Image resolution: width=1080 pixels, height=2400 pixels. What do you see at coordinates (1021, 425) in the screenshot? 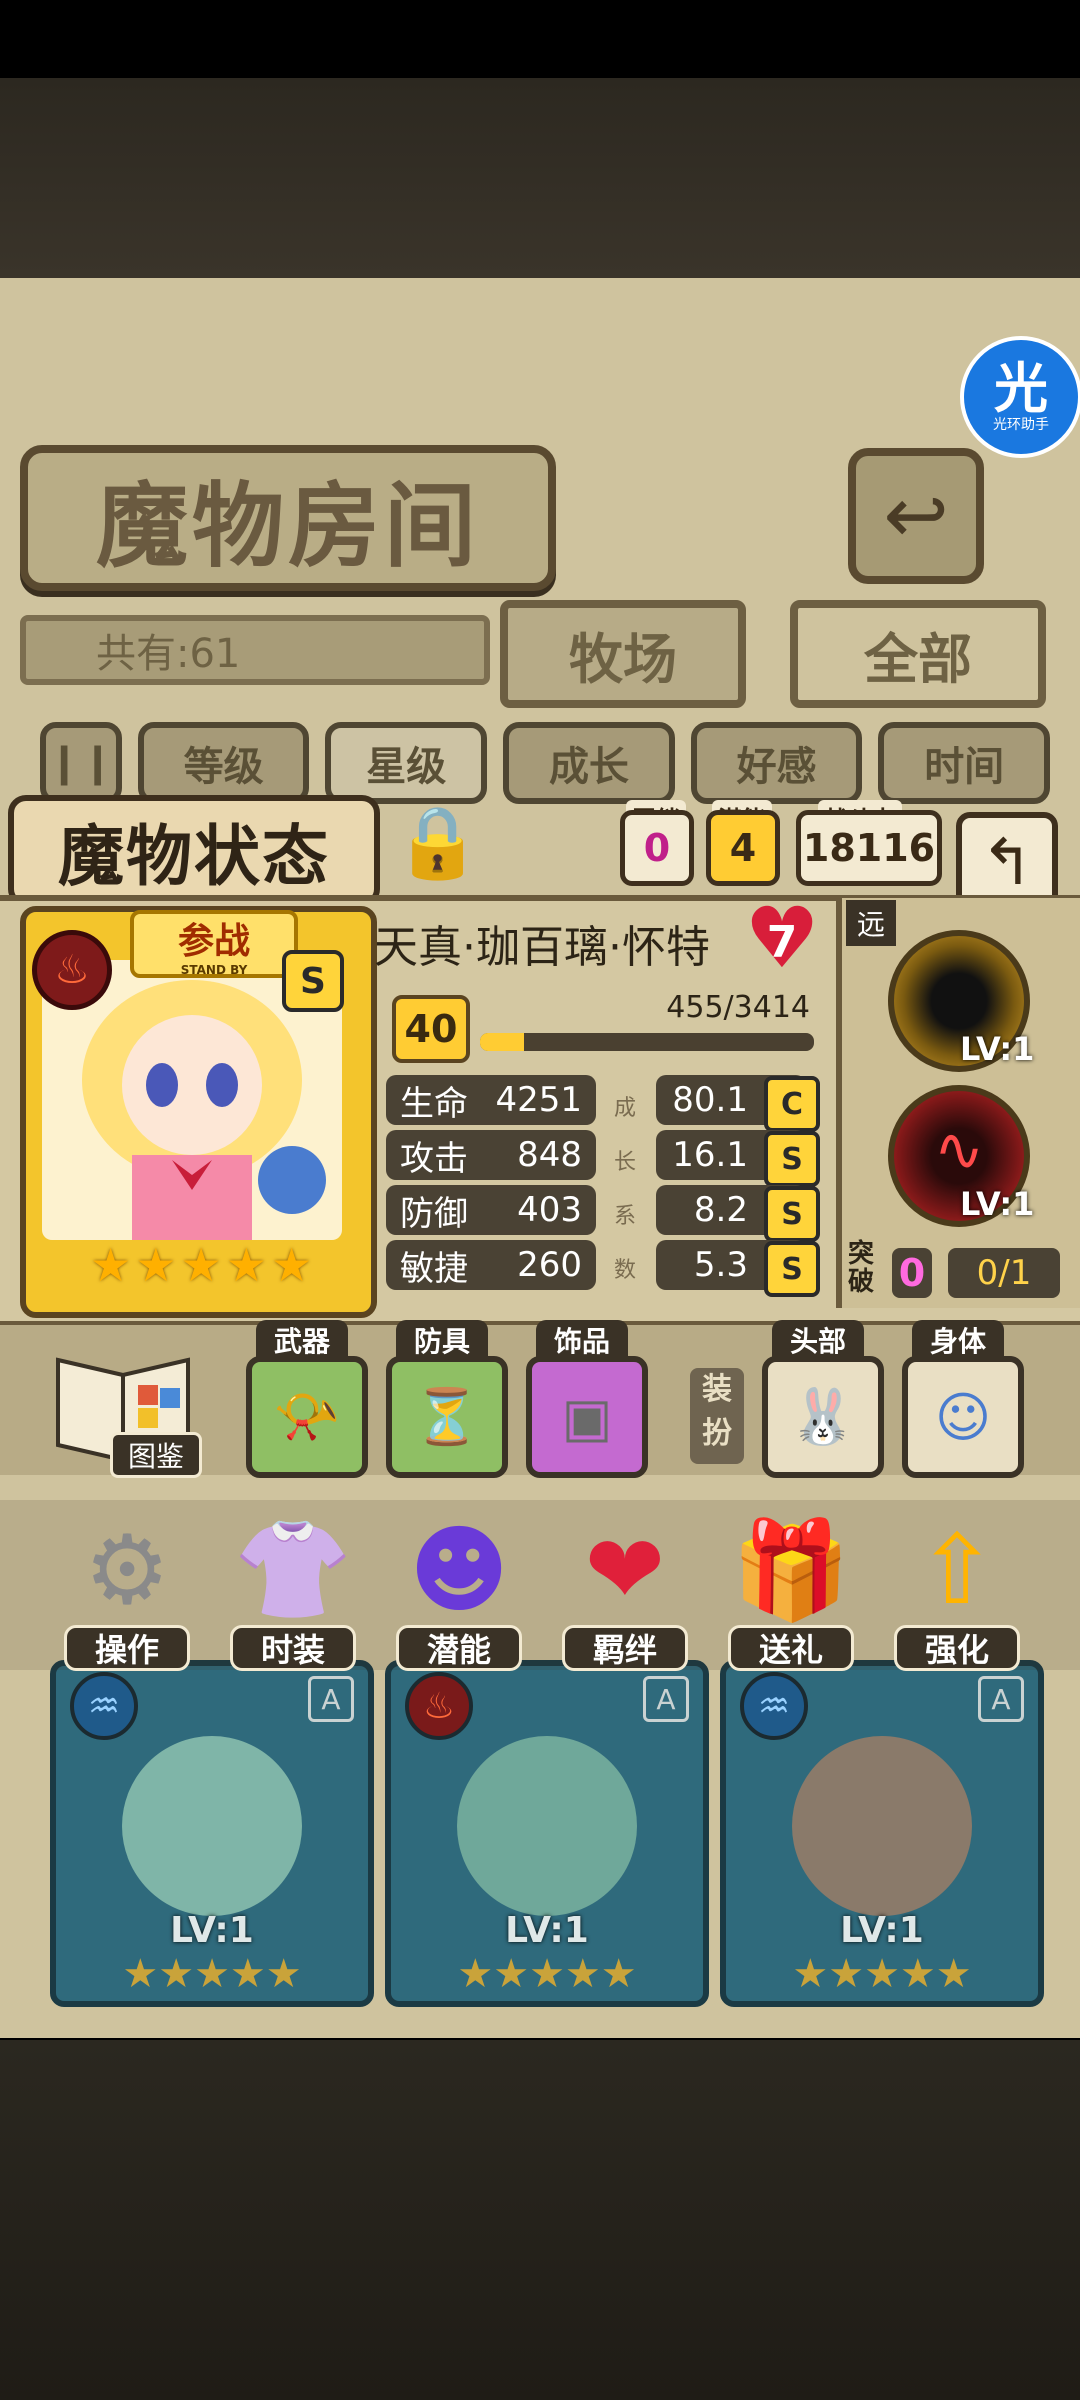
I see `halo-label: 光环助手` at bounding box center [1021, 425].